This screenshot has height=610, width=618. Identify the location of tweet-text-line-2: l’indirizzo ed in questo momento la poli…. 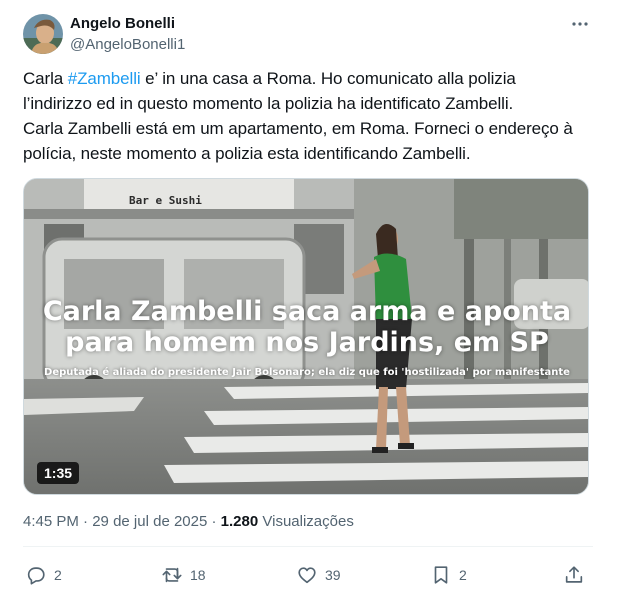
(268, 103).